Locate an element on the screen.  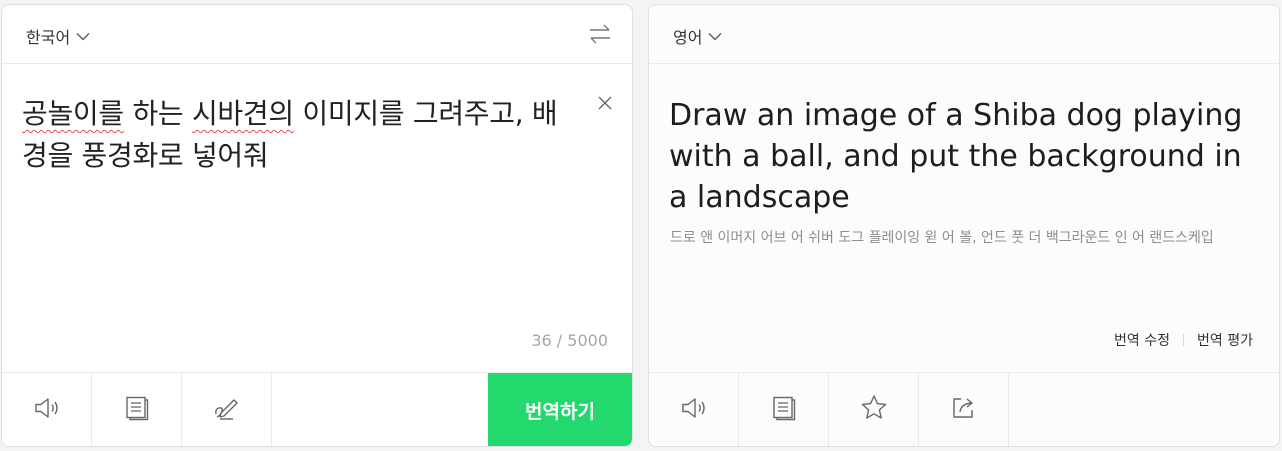
share-icon is located at coordinates (964, 410).